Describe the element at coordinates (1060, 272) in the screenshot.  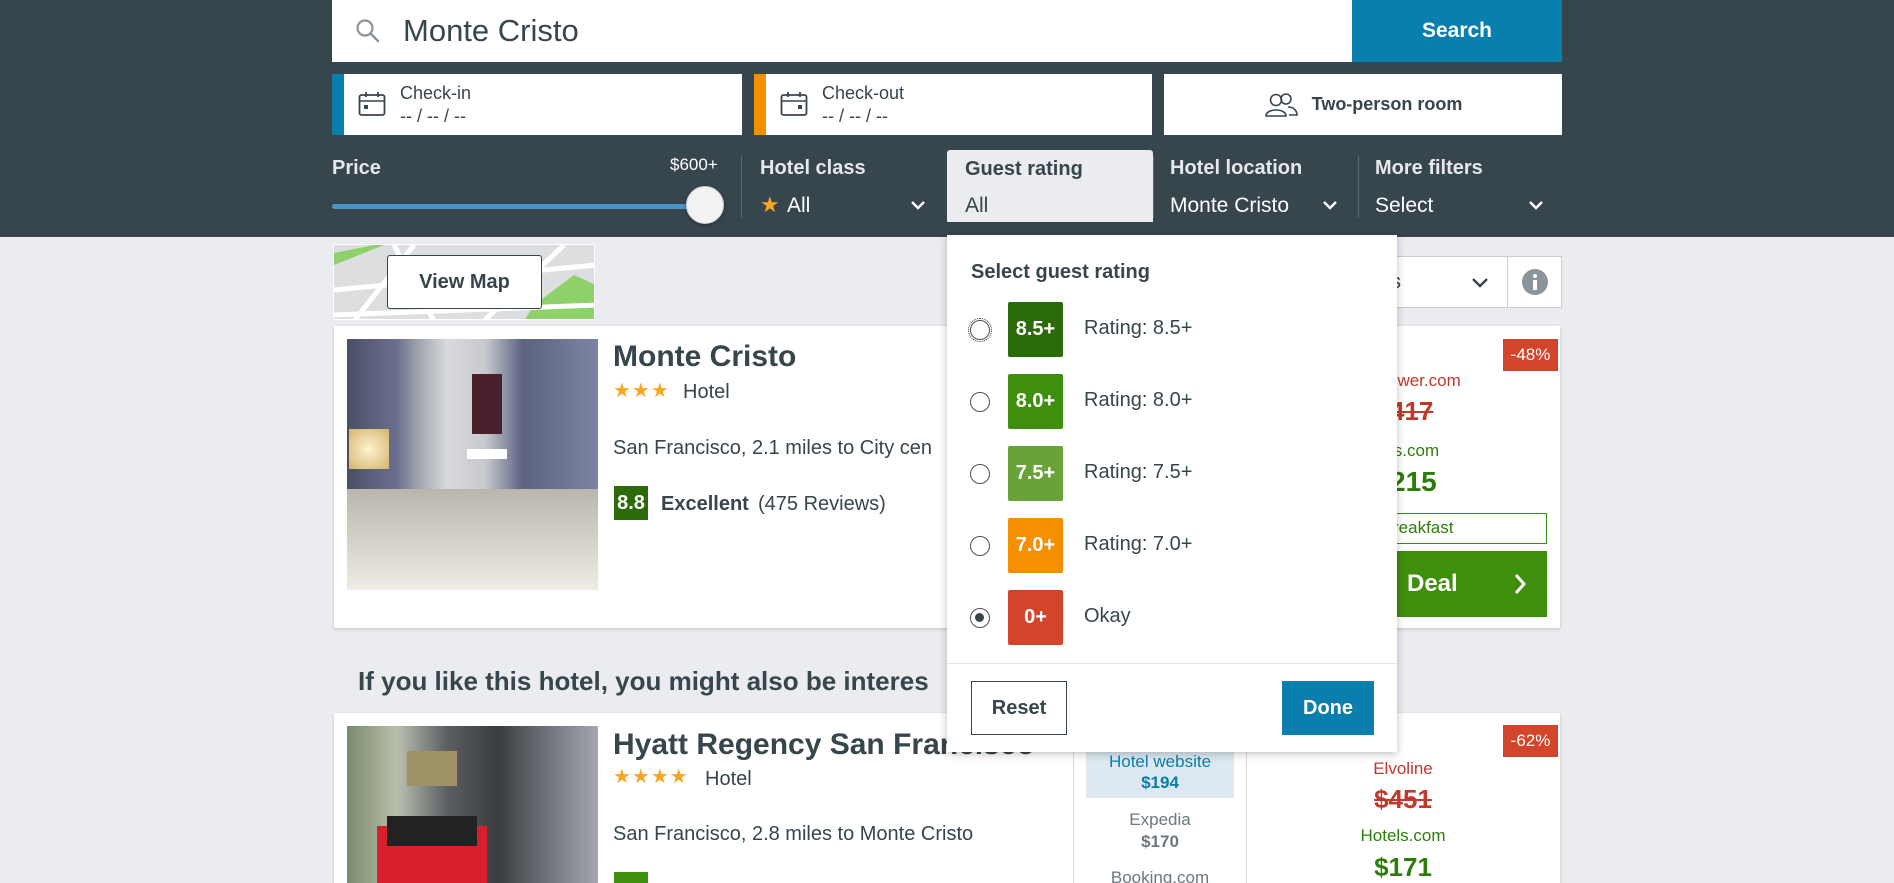
I see `dropdown-title: Select guest rating` at that location.